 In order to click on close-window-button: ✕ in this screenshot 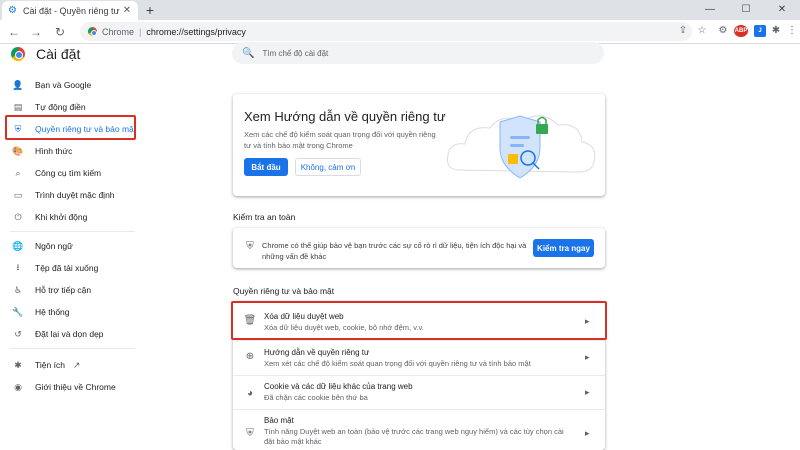, I will do `click(782, 10)`.